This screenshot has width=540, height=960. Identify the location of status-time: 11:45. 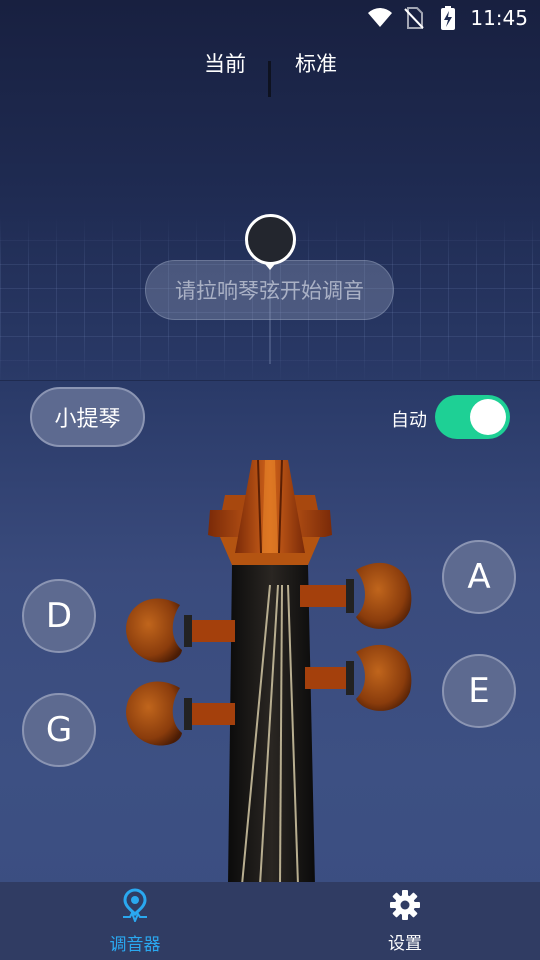
(499, 18).